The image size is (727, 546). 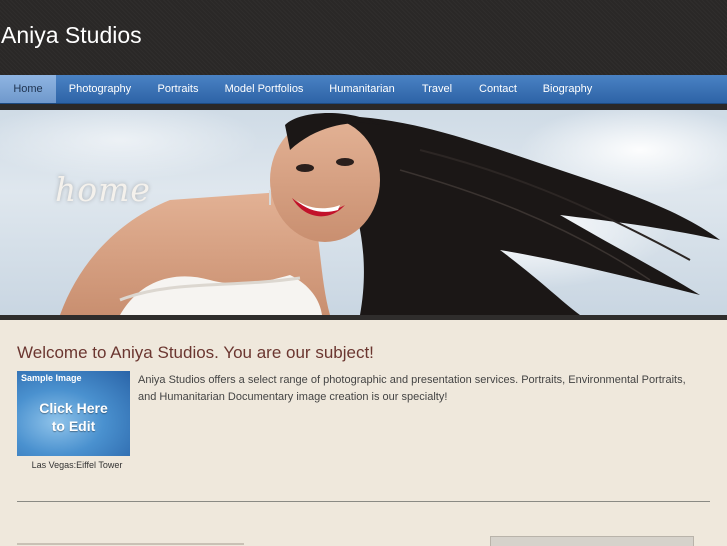 I want to click on site-header: Aniya Studios, so click(x=363, y=37).